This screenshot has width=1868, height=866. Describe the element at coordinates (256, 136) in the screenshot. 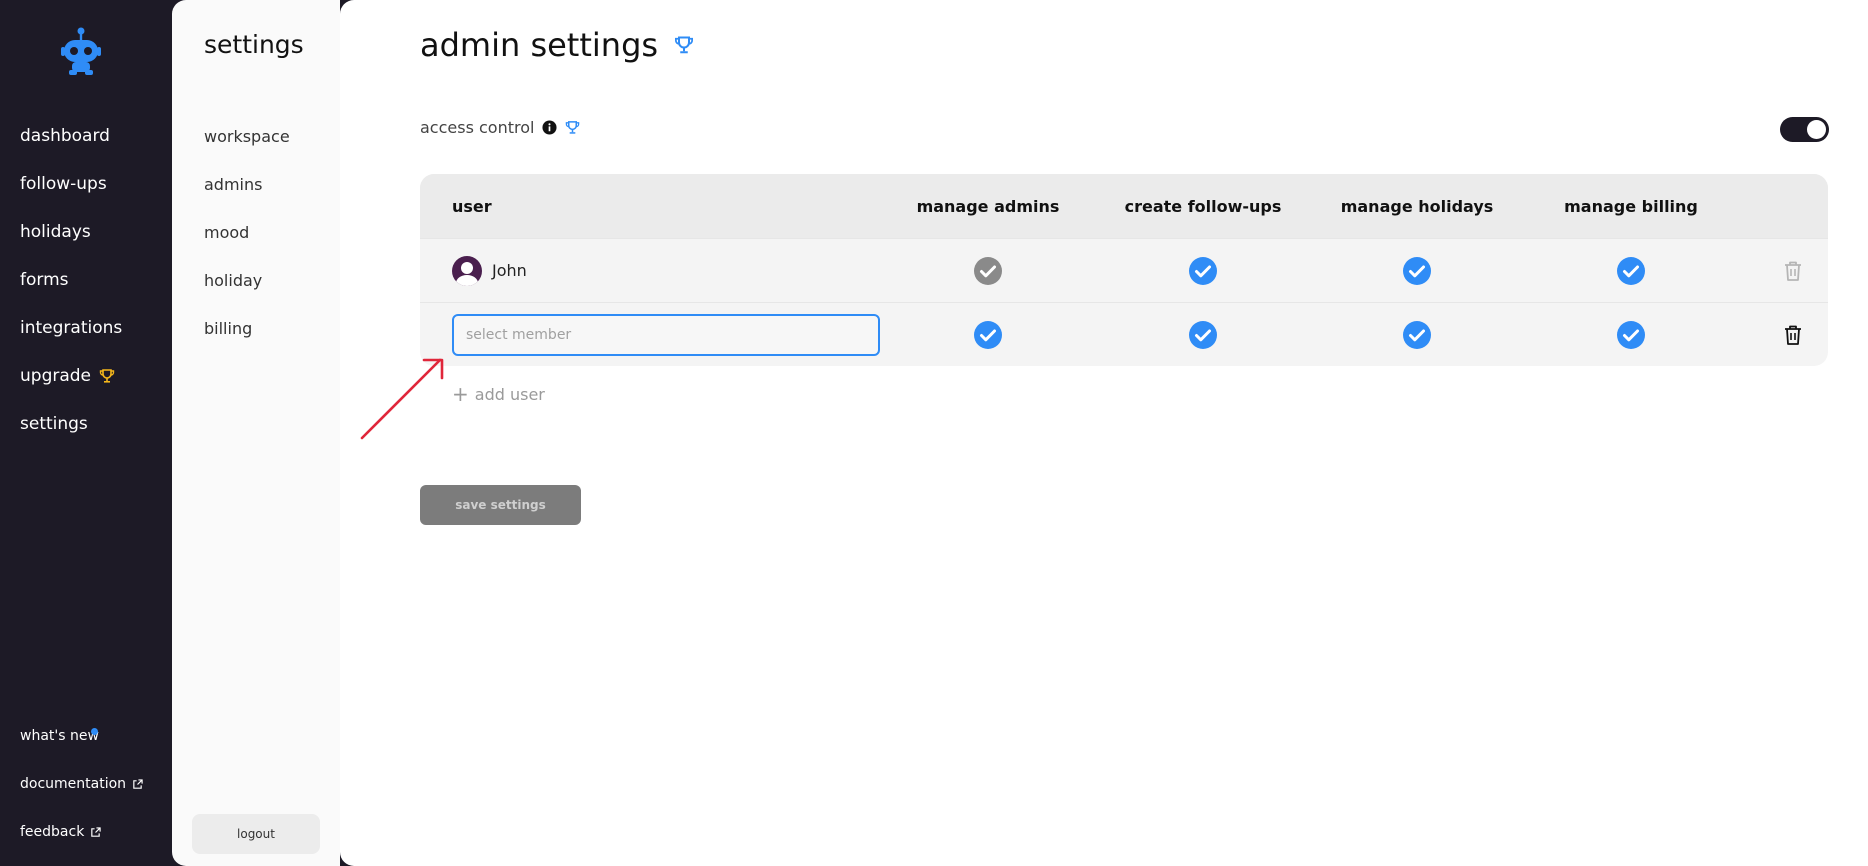

I see `subnav-item-workspace: workspace` at that location.